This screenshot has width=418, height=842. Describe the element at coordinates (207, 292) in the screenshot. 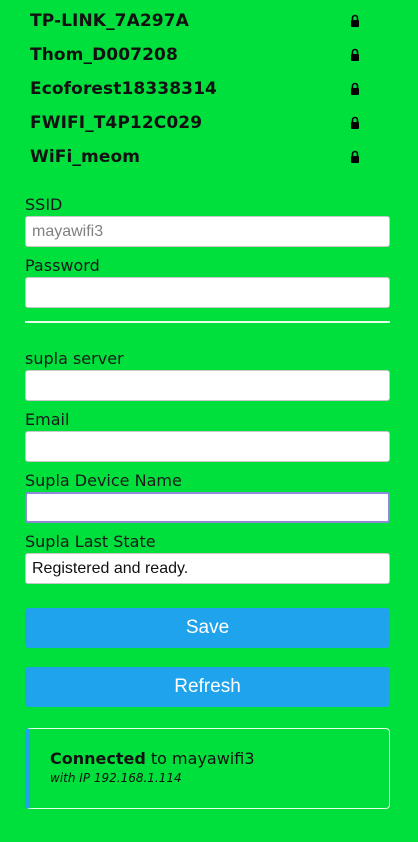

I see `password-input` at that location.